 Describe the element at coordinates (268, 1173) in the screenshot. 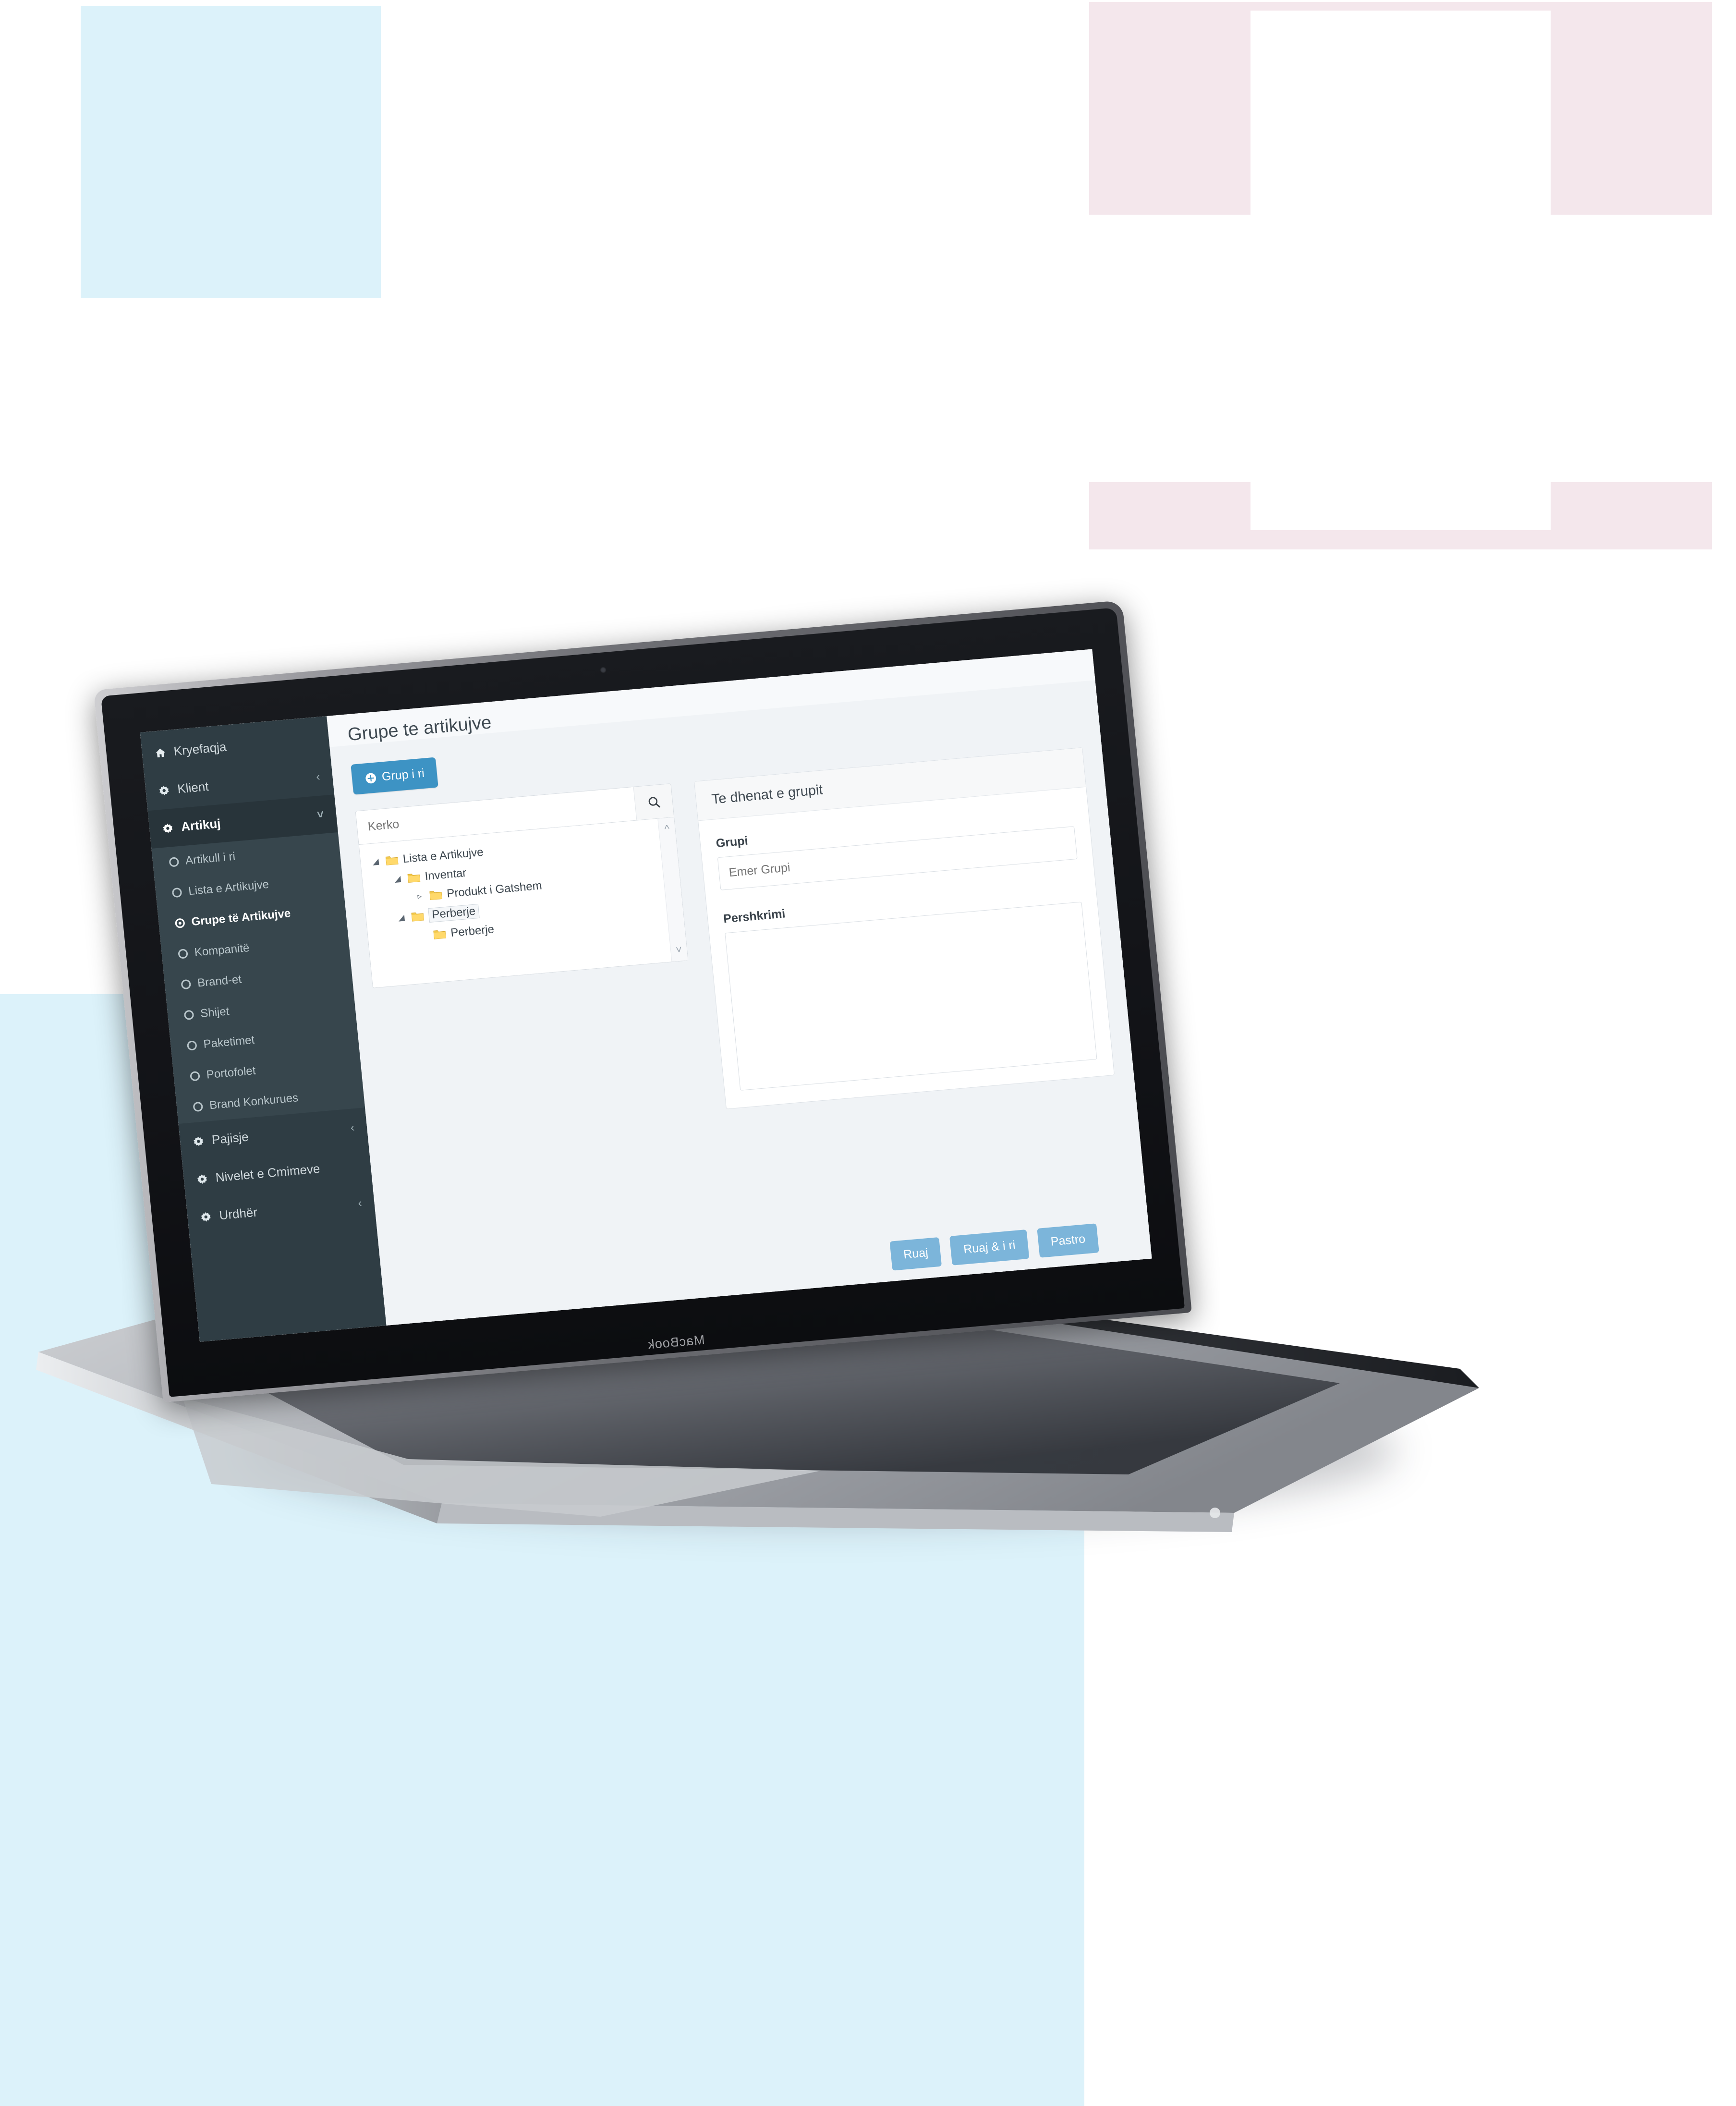

I see `sidebar-item-label: Nivelet e Cmimeve` at that location.